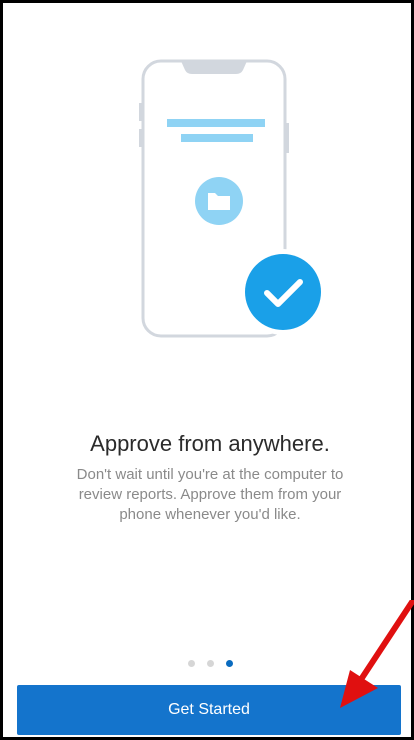 This screenshot has width=414, height=740. I want to click on folder-icon, so click(219, 201).